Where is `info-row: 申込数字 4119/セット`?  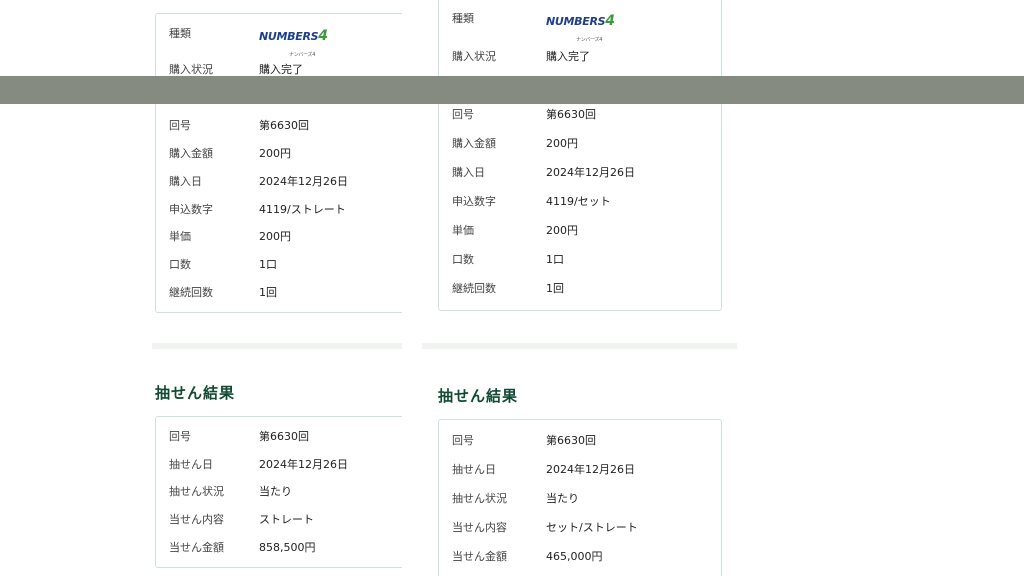 info-row: 申込数字 4119/セット is located at coordinates (580, 202).